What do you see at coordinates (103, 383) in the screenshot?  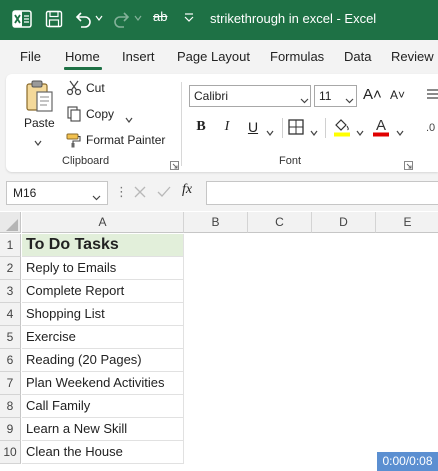 I see `task-cell: Plan Weekend Activities` at bounding box center [103, 383].